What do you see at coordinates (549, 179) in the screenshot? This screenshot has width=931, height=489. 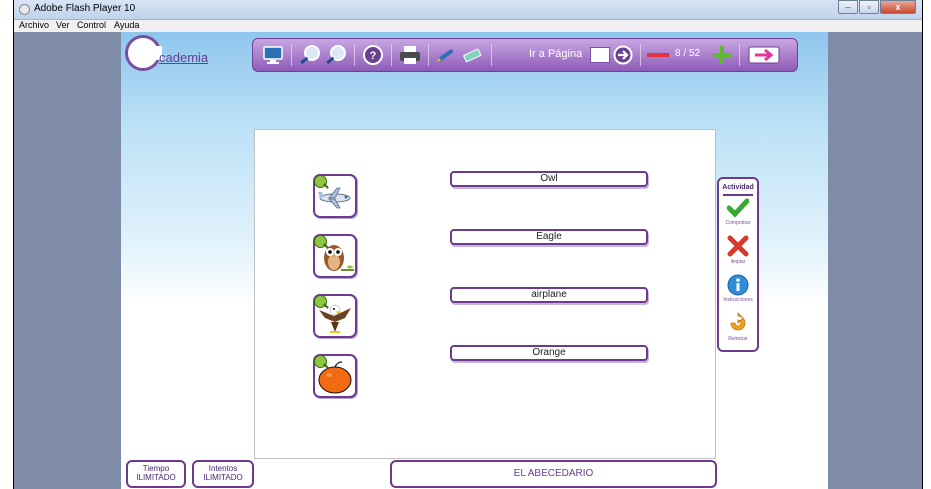 I see `word-slot: Owl` at bounding box center [549, 179].